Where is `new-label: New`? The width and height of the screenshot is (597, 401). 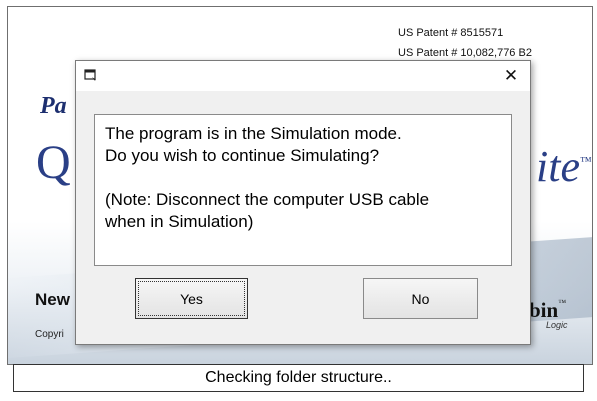
new-label: New is located at coordinates (52, 299).